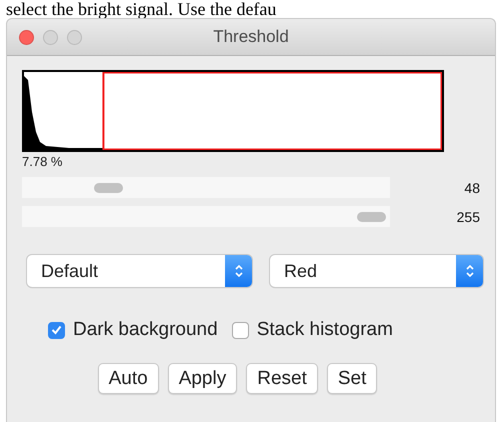  I want to click on percent-label: 7.78 %, so click(42, 161).